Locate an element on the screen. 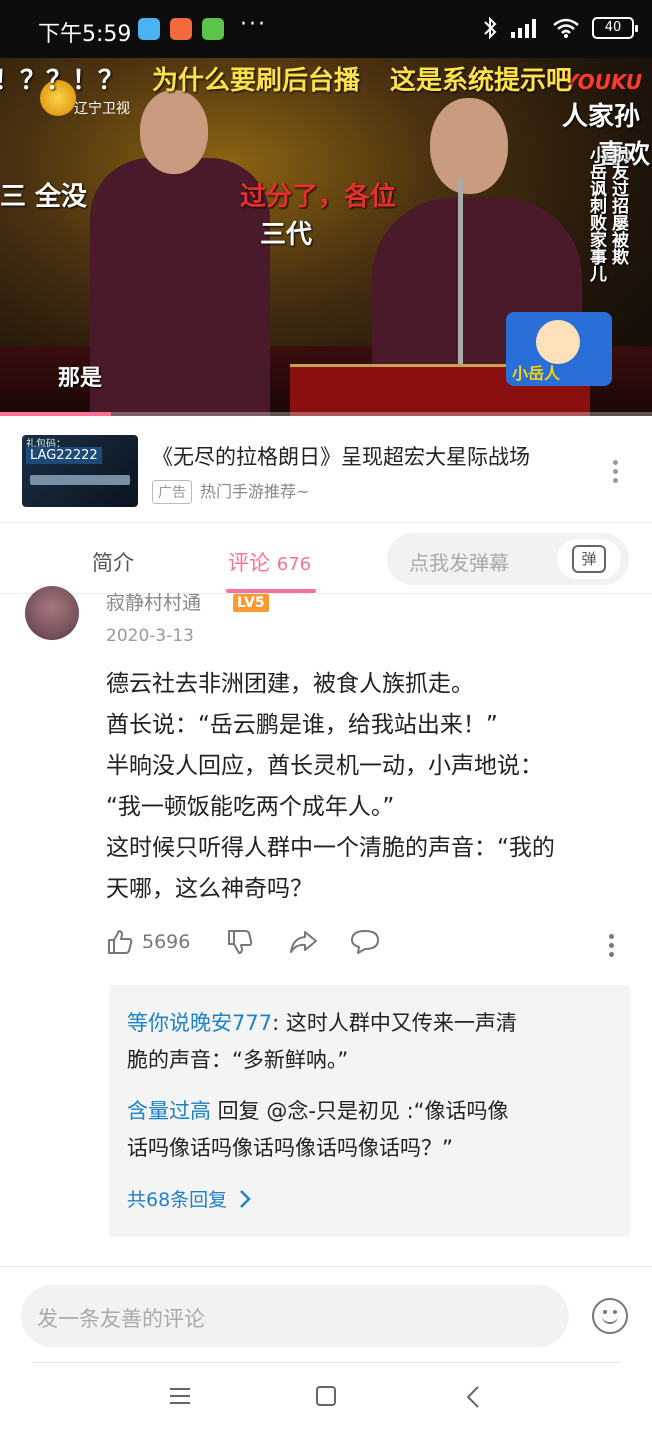 The image size is (652, 1449). share-button is located at coordinates (303, 942).